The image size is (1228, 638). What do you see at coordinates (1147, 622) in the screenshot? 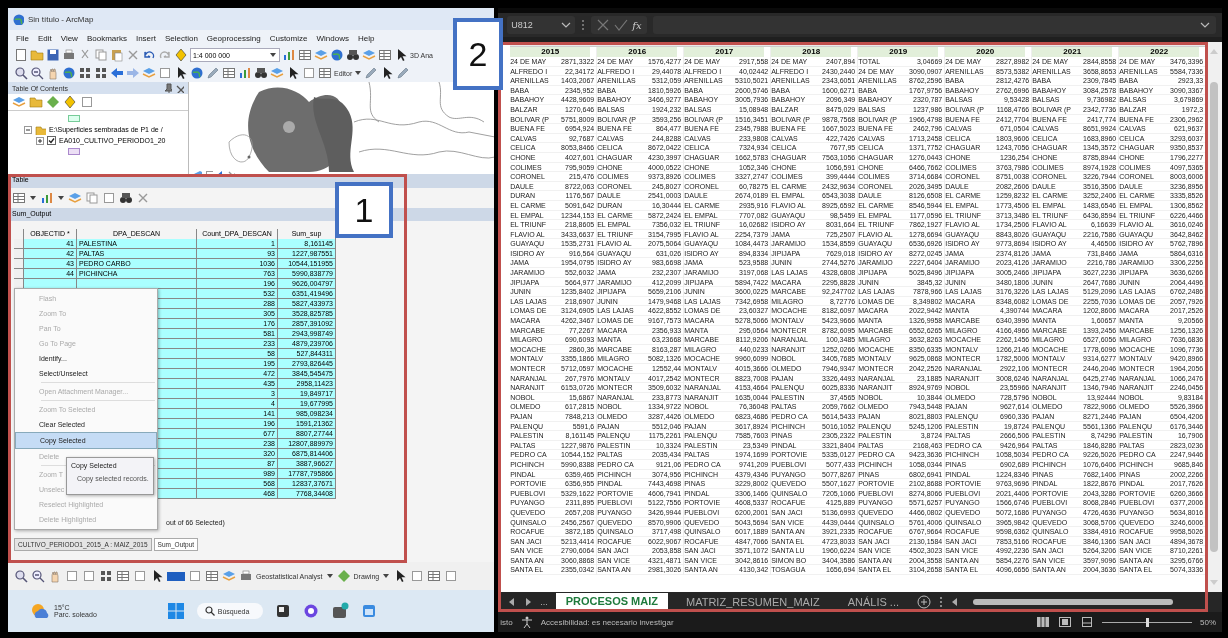
I see `slider-thumb` at bounding box center [1147, 622].